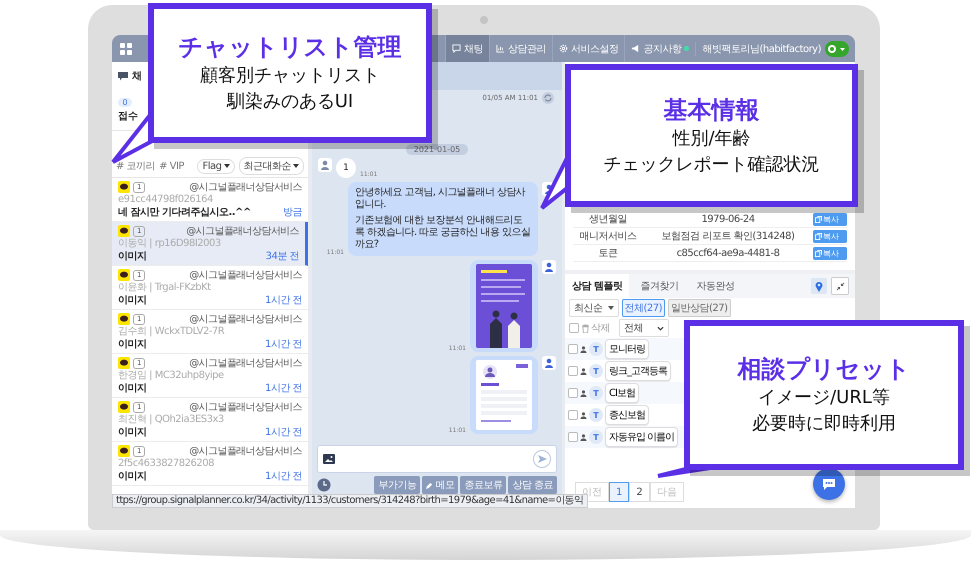 This screenshot has width=971, height=570. I want to click on link-status-tooltip: ttps://group.signalplanner.co.kr/34/activity/1133/customers/314248?birth=1979&age=41&name=이동익, so click(350, 501).